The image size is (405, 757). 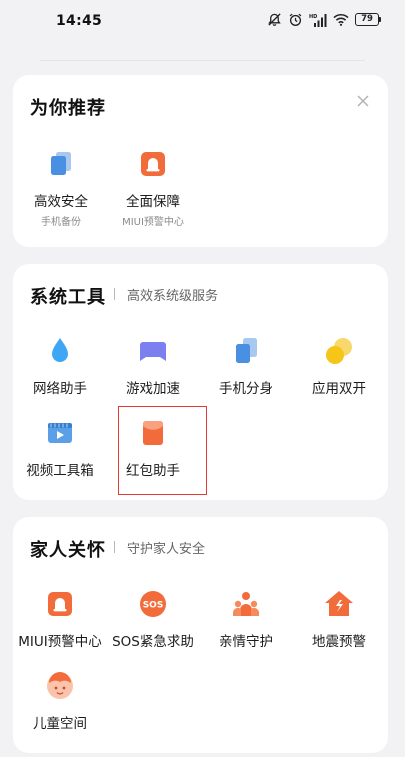 I want to click on tool-label: 应用双开, so click(x=339, y=389).